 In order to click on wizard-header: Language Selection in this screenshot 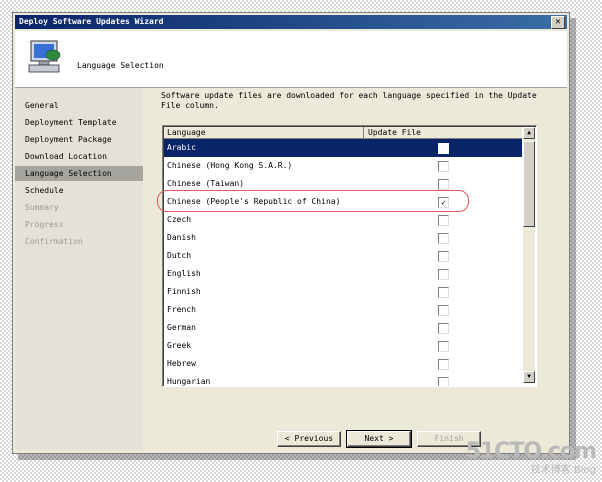, I will do `click(291, 59)`.